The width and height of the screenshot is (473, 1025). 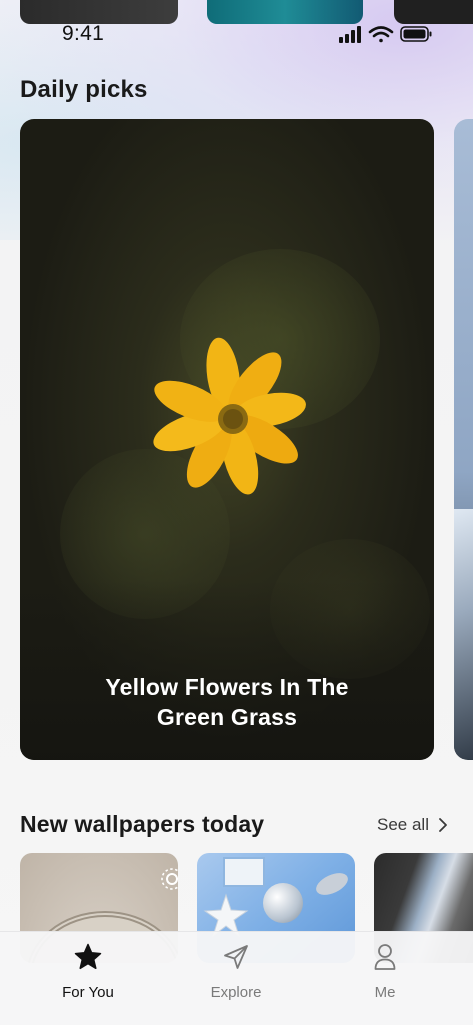 I want to click on tab-bar: For You Explore Me, so click(x=236, y=978).